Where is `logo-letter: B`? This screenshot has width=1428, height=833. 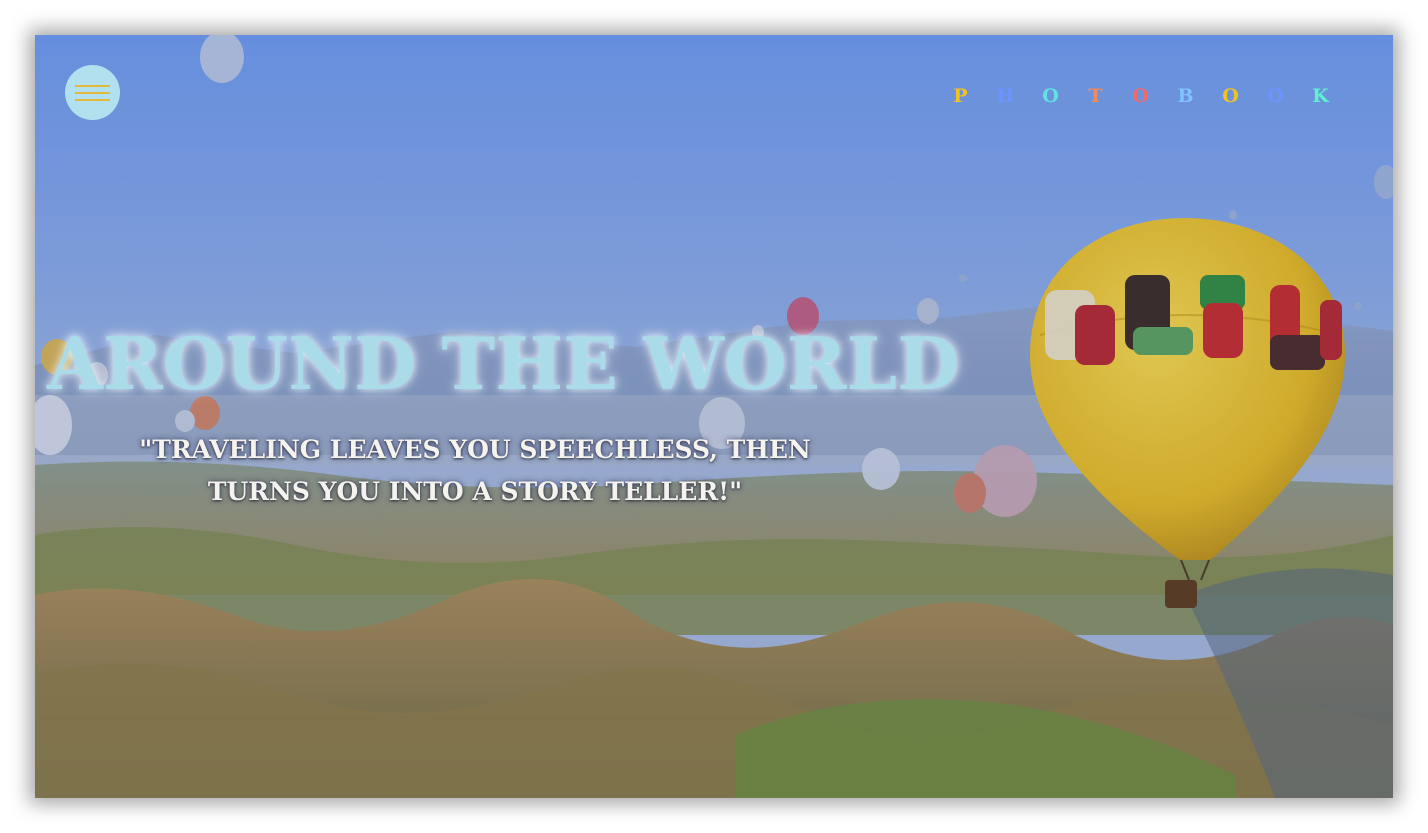
logo-letter: B is located at coordinates (1185, 96).